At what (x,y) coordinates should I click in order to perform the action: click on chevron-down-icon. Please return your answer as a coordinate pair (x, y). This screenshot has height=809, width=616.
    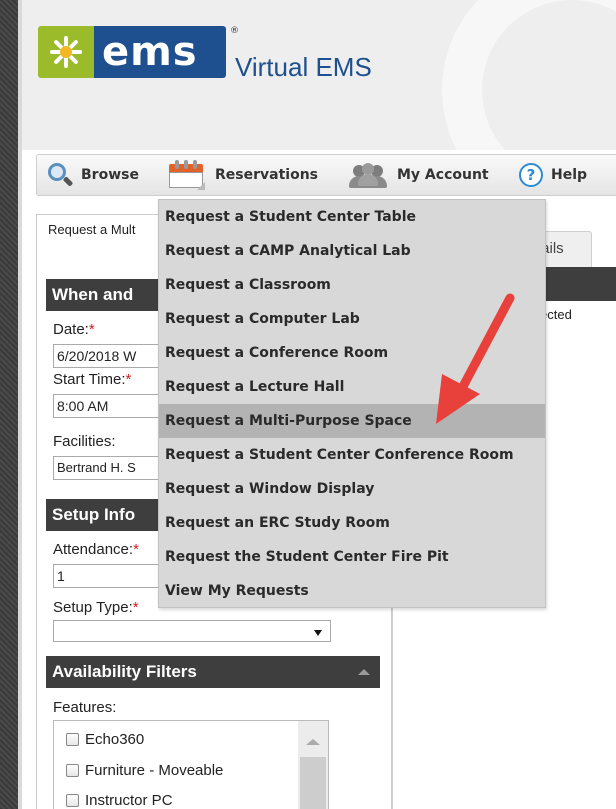
    Looking at the image, I should click on (318, 633).